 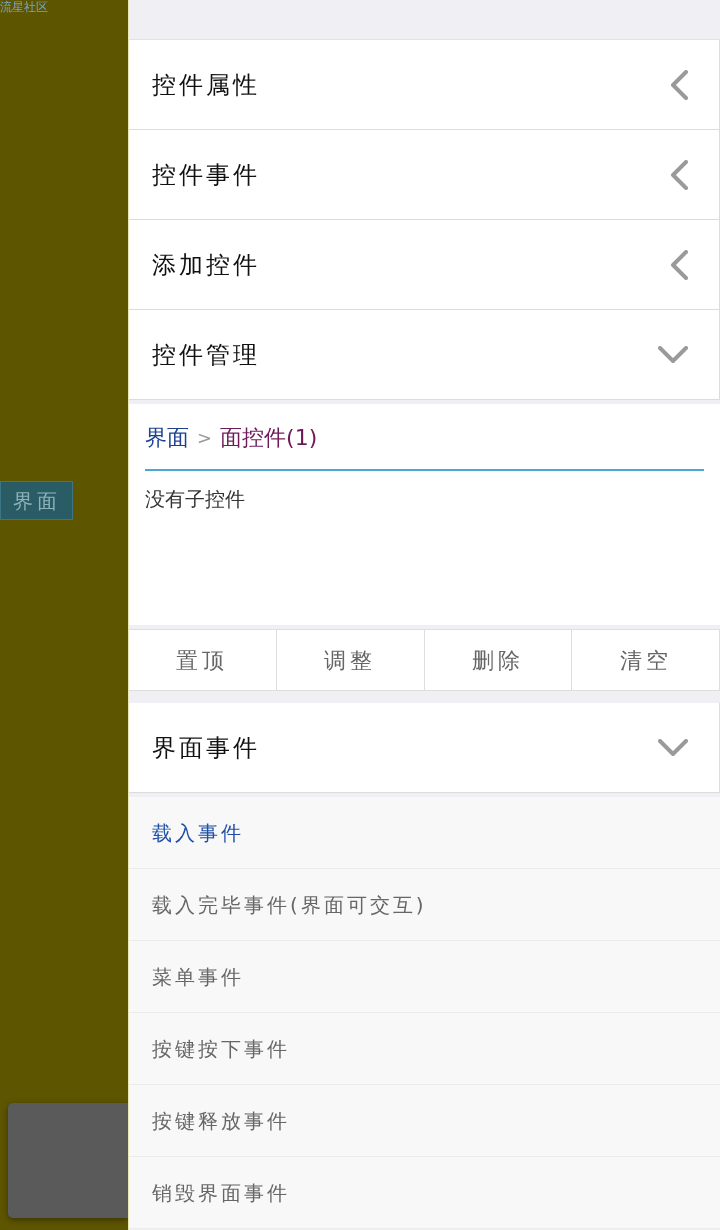 What do you see at coordinates (424, 265) in the screenshot?
I see `section-header: 添加控件` at bounding box center [424, 265].